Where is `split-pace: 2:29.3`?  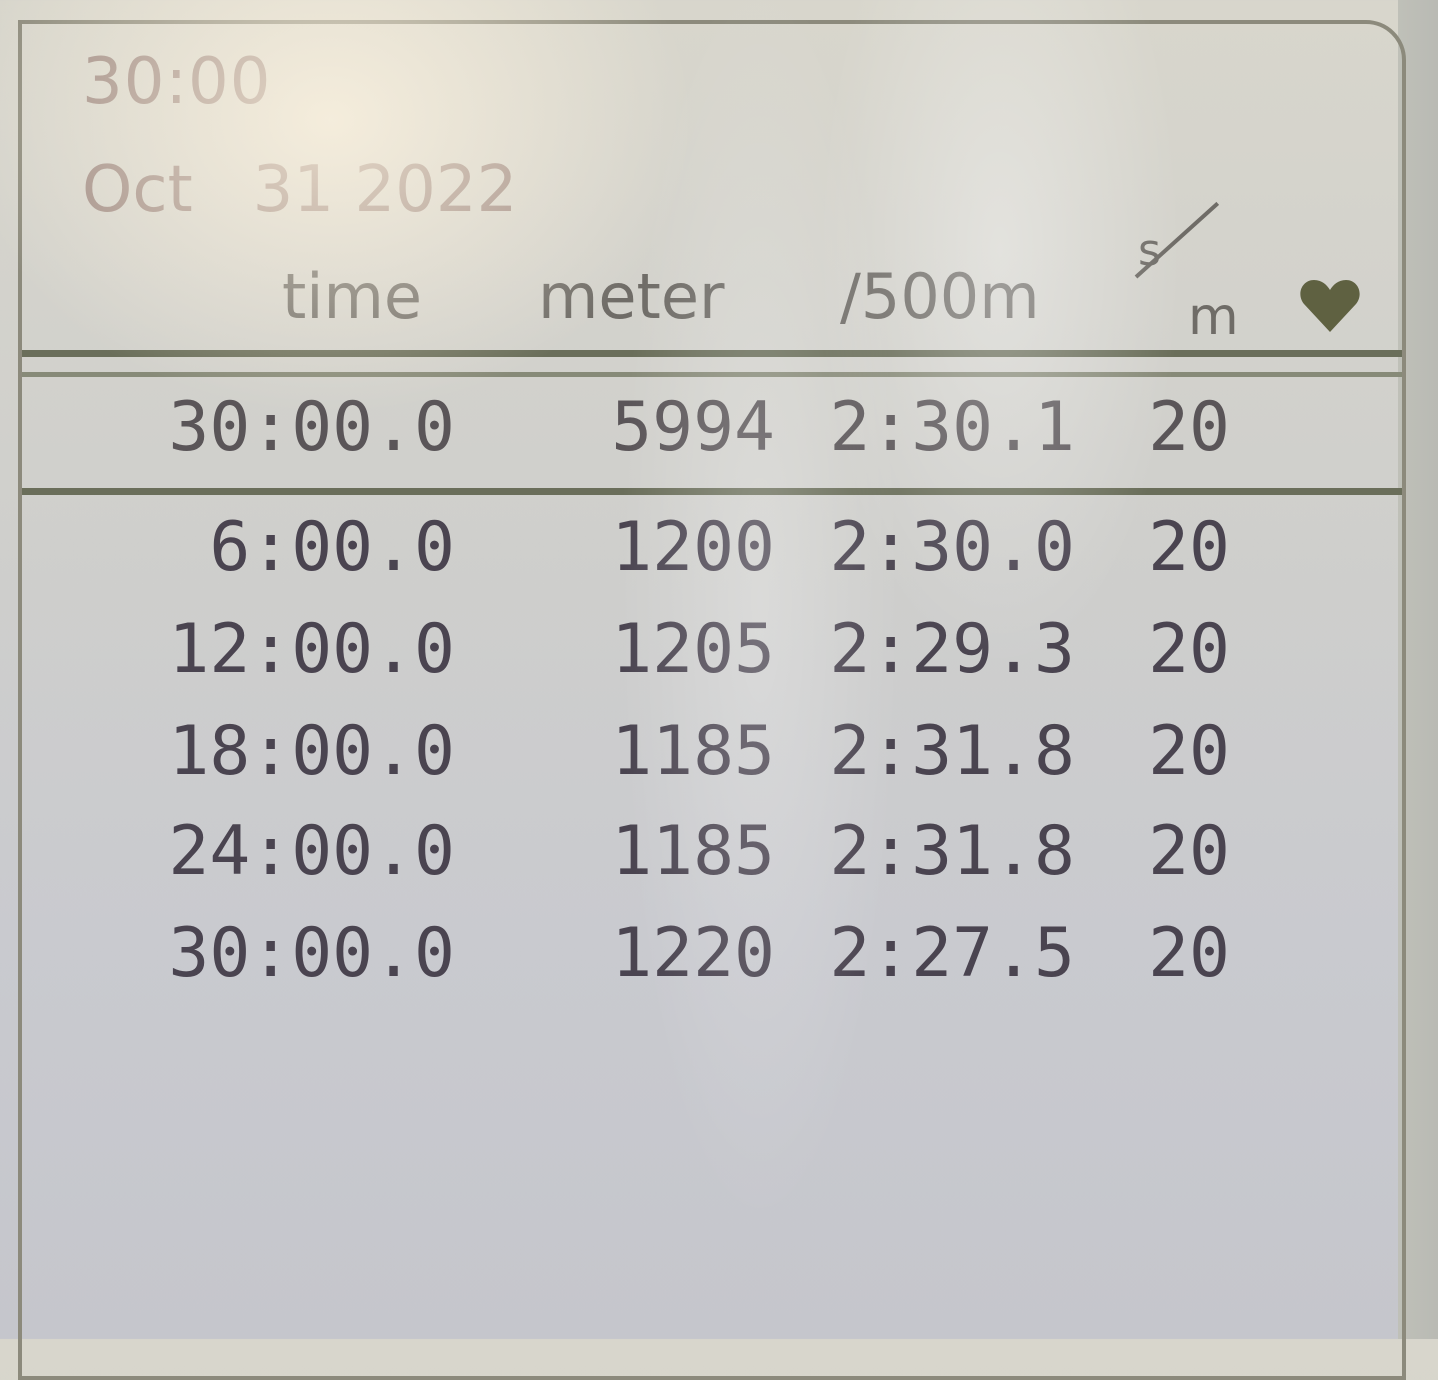 split-pace: 2:29.3 is located at coordinates (952, 649).